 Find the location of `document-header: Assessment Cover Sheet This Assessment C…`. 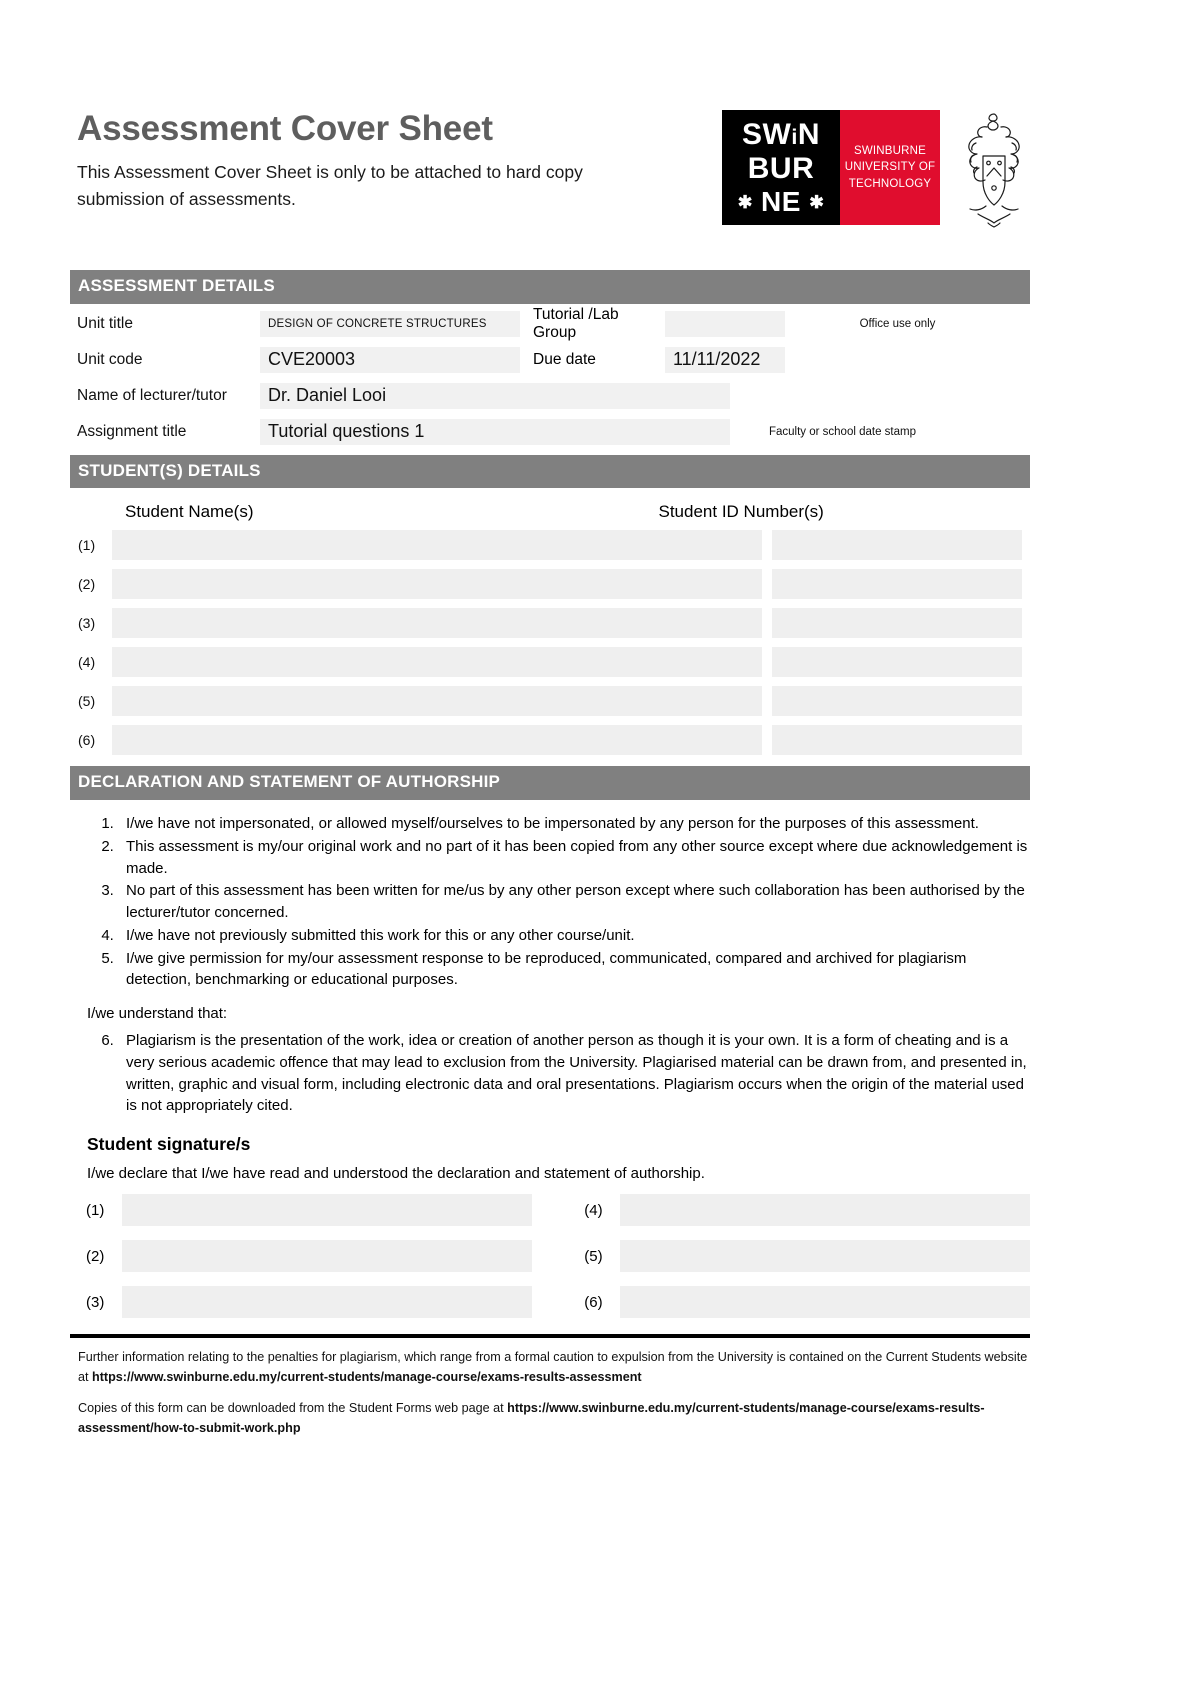

document-header: Assessment Cover Sheet This Assessment C… is located at coordinates (550, 135).